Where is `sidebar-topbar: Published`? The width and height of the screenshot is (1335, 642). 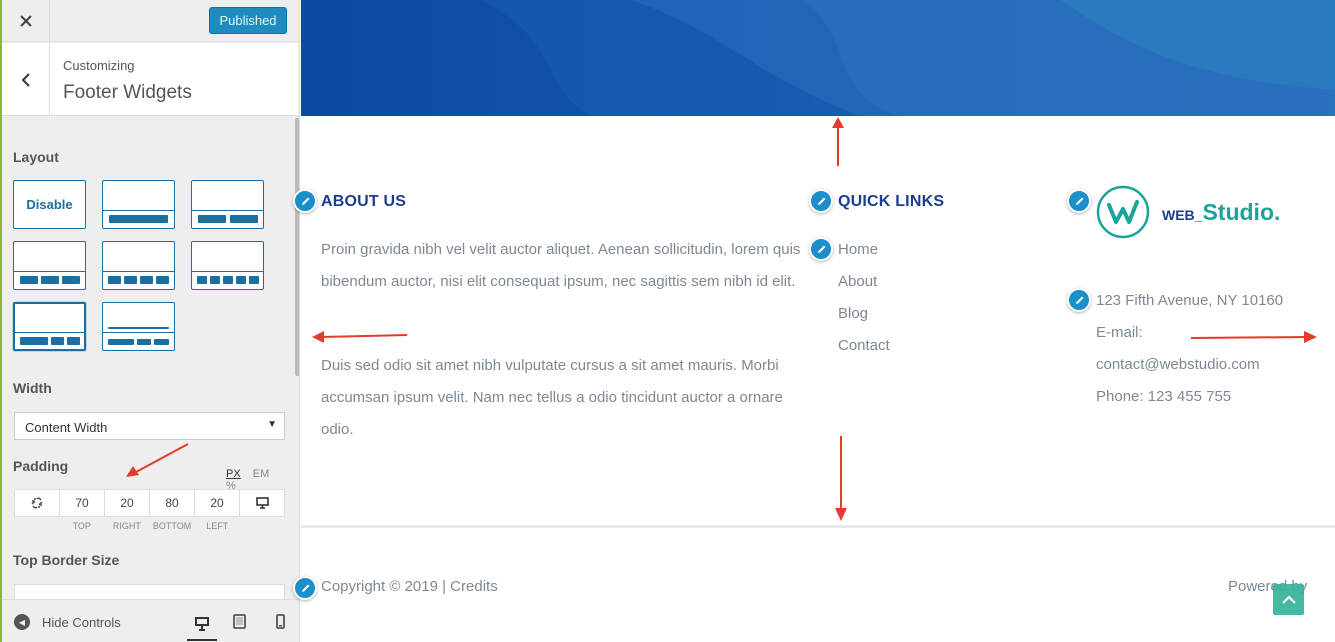 sidebar-topbar: Published is located at coordinates (150, 21).